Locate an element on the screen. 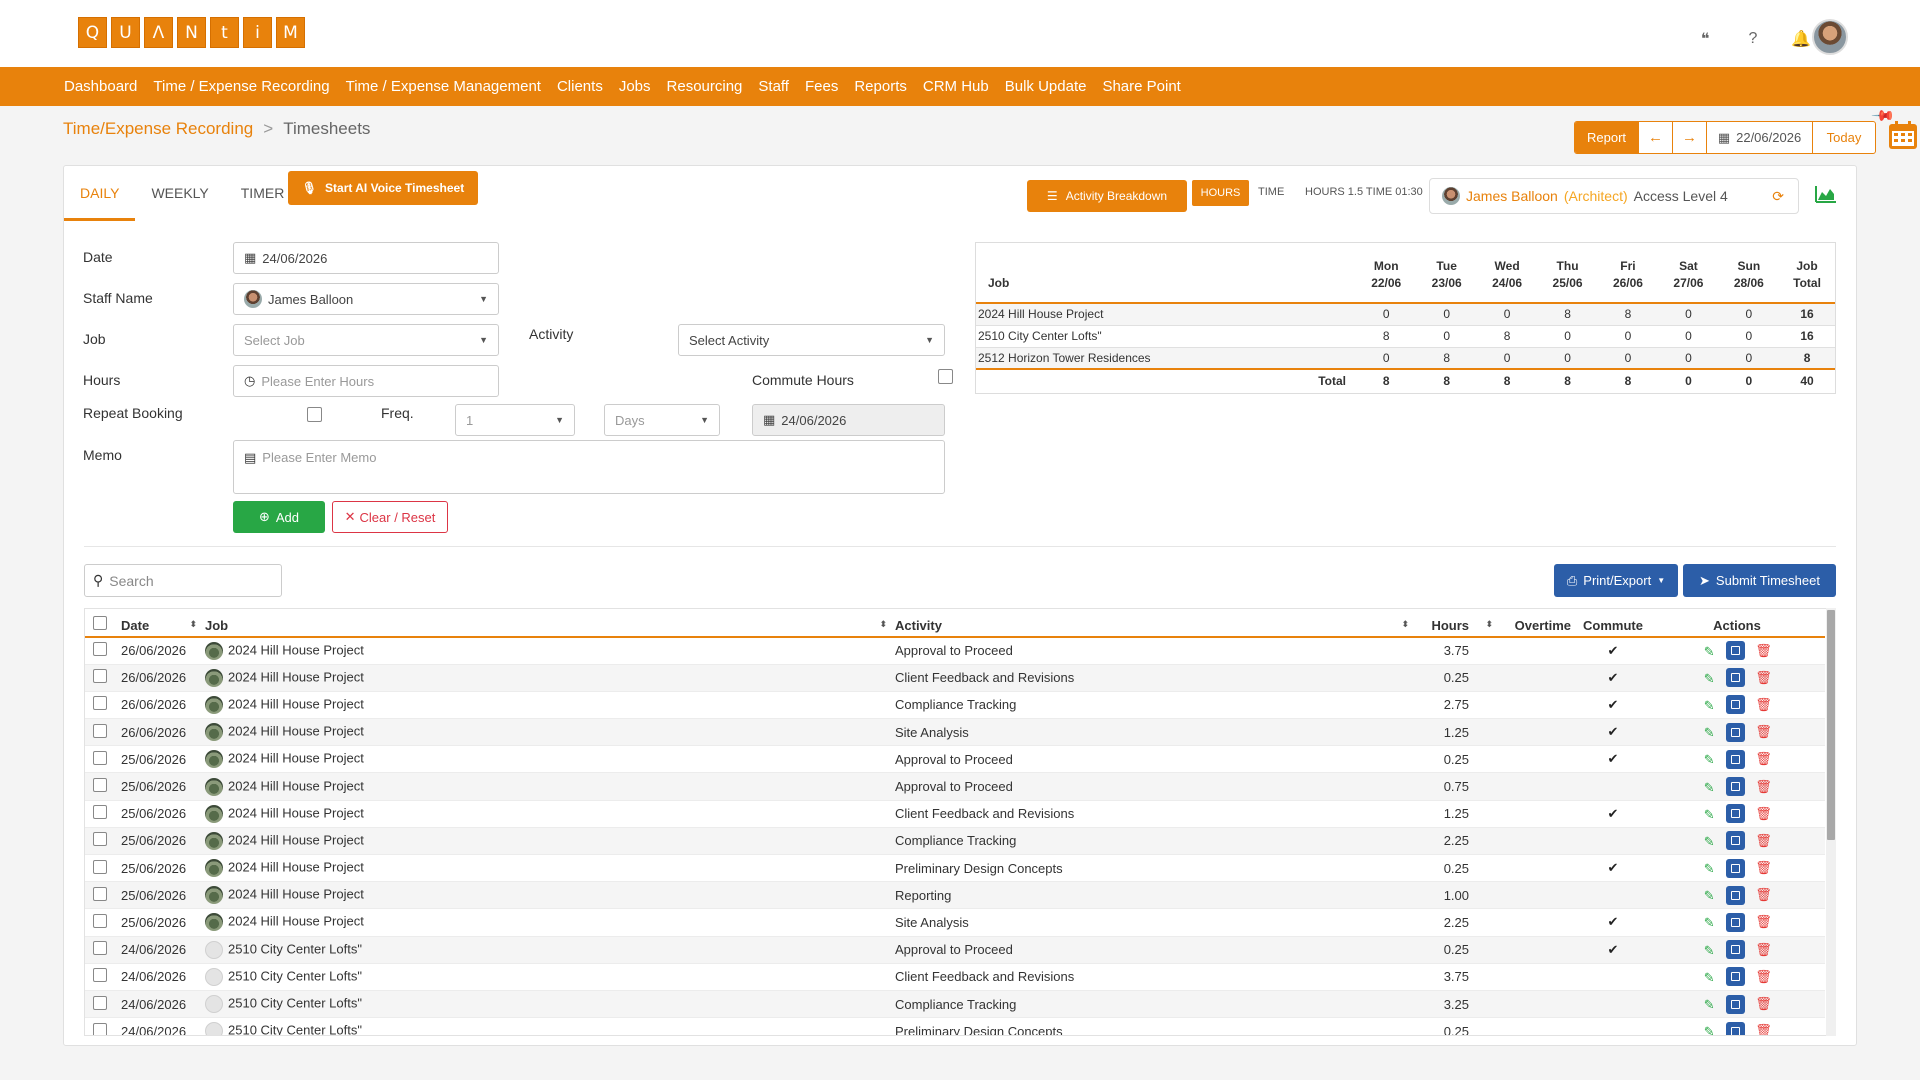  commute-hours-checkbox is located at coordinates (945, 376).